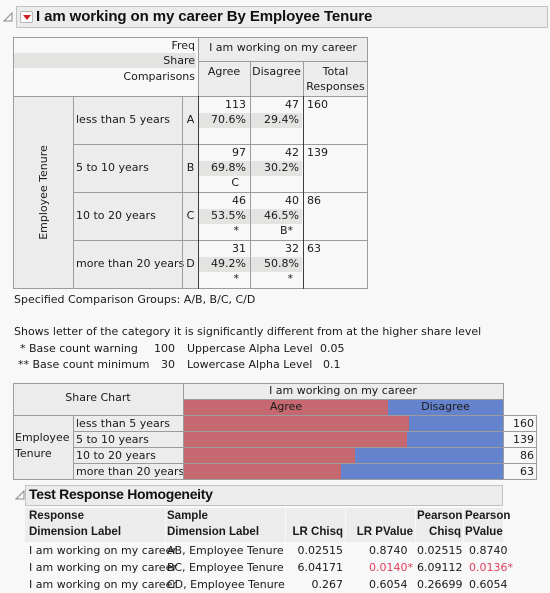 Image resolution: width=550 pixels, height=593 pixels. I want to click on group-label-container: Employee Tenure, so click(43, 192).